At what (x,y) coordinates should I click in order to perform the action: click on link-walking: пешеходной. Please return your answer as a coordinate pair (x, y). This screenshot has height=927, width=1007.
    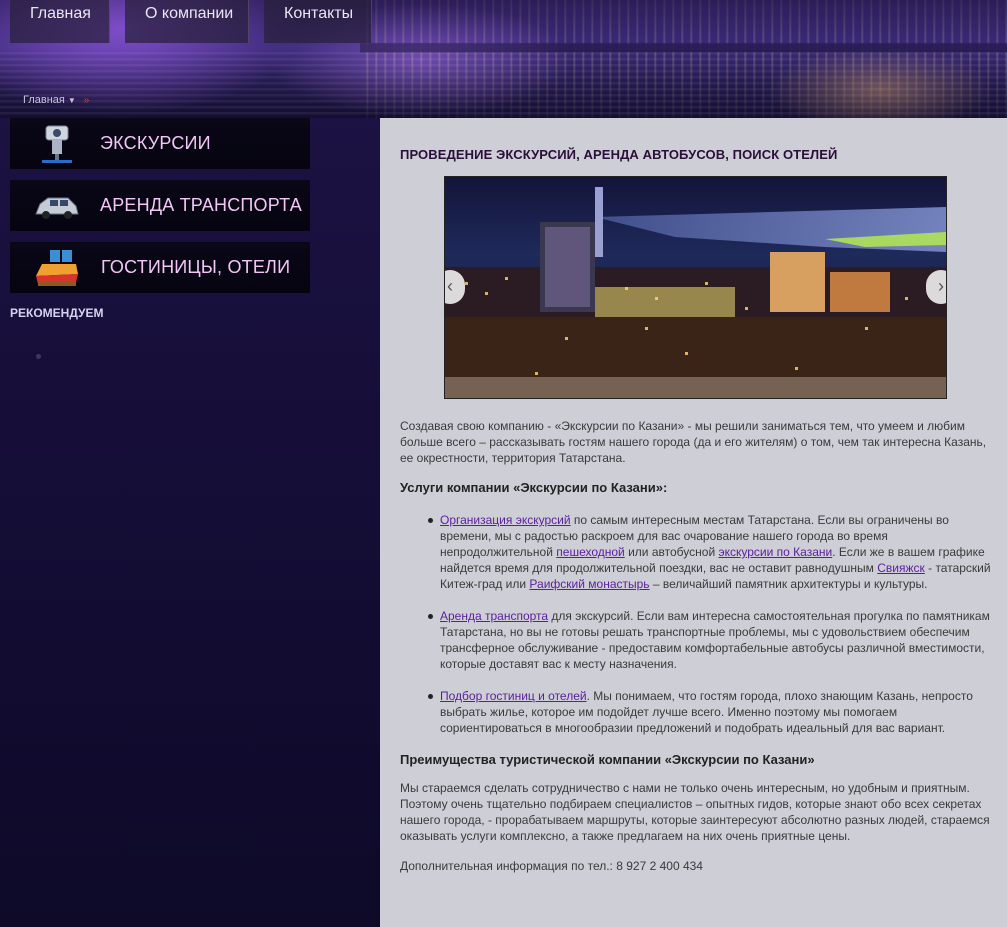
    Looking at the image, I should click on (590, 552).